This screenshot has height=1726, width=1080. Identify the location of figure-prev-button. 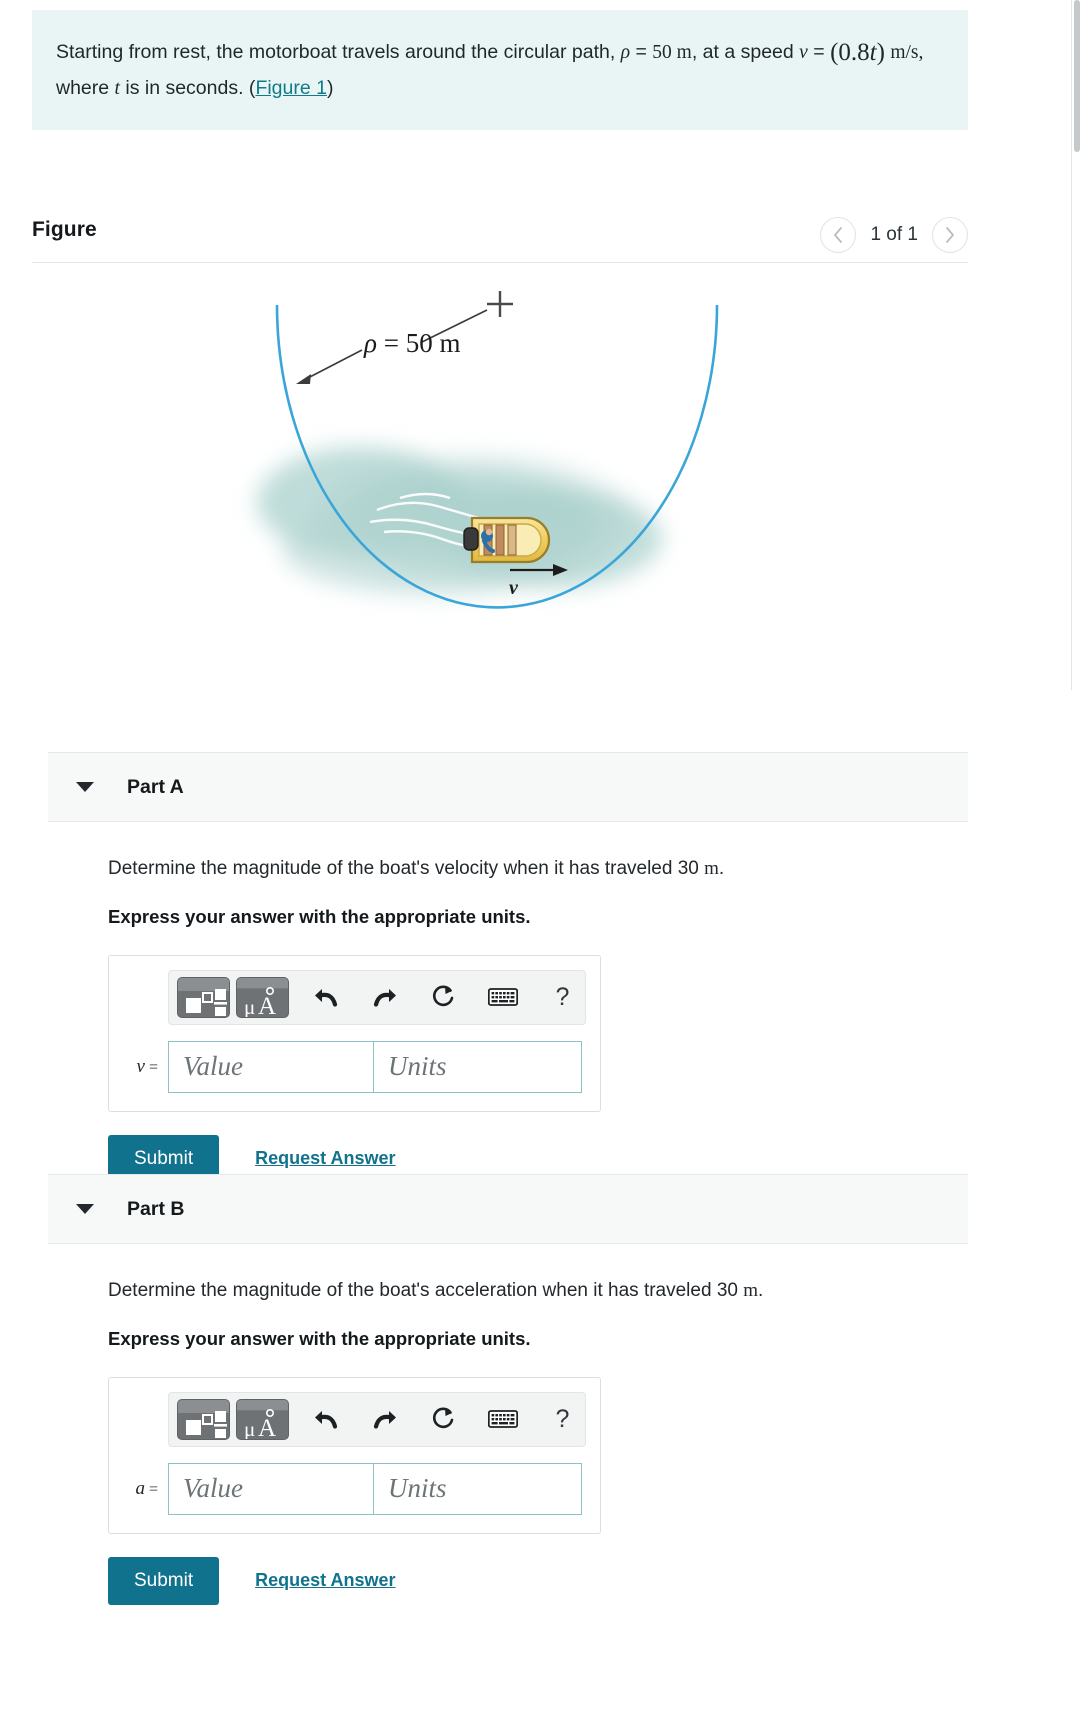
(838, 235).